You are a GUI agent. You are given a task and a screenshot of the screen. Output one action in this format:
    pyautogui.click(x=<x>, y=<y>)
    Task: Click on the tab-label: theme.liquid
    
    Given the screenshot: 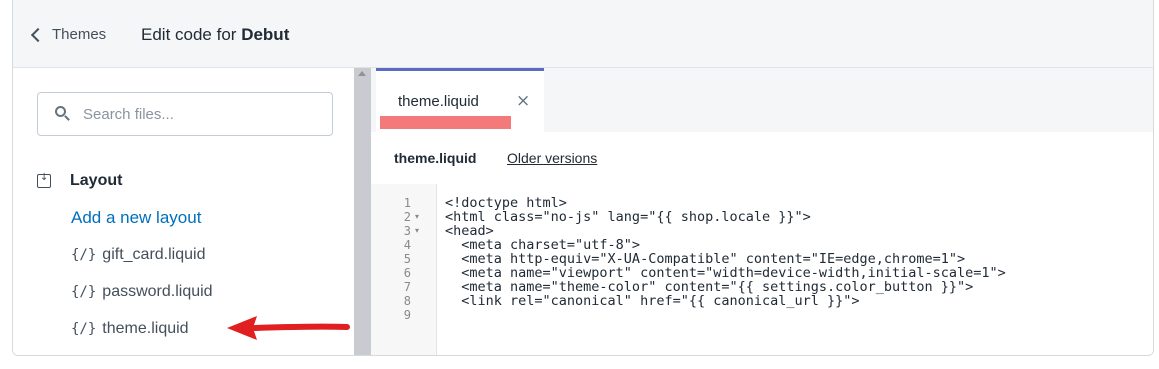 What is the action you would take?
    pyautogui.click(x=438, y=101)
    